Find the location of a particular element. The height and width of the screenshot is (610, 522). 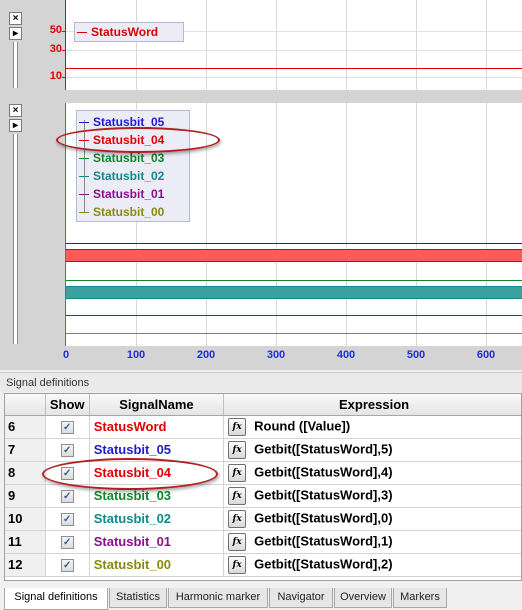

legend-label: Statusbit_03 is located at coordinates (129, 158).